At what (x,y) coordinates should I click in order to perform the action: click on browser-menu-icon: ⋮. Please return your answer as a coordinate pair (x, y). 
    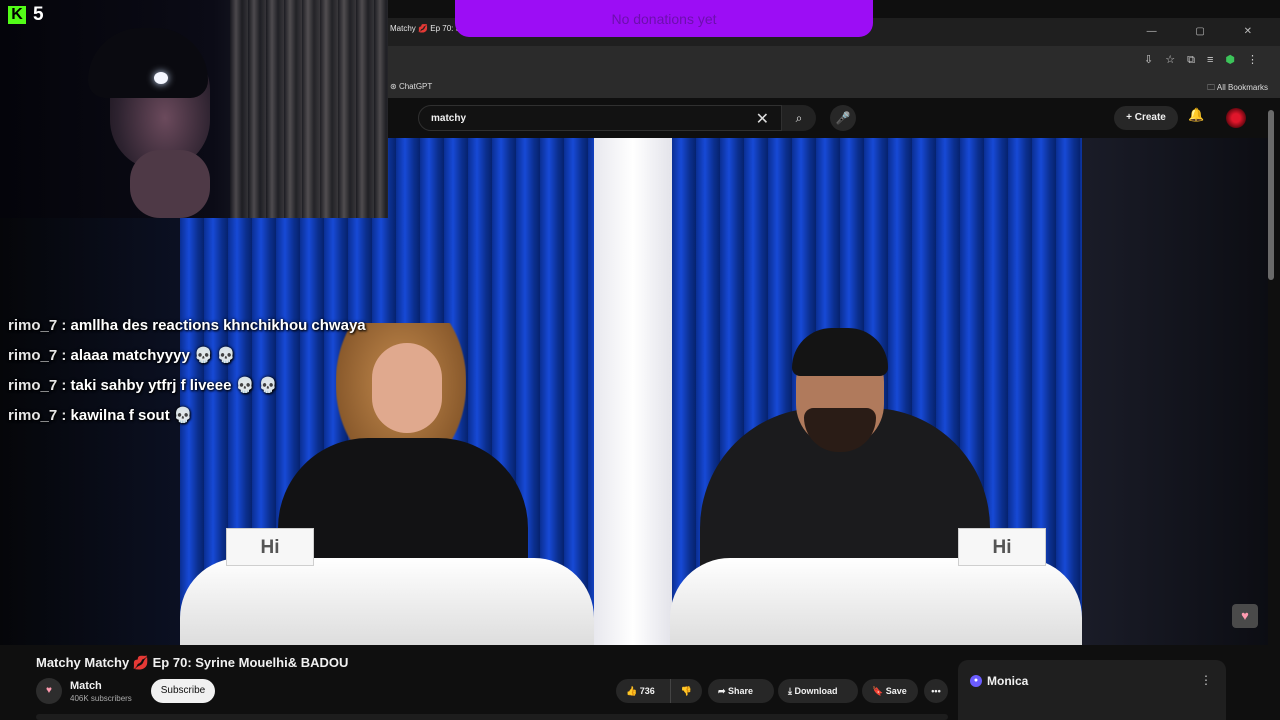
    Looking at the image, I should click on (1258, 60).